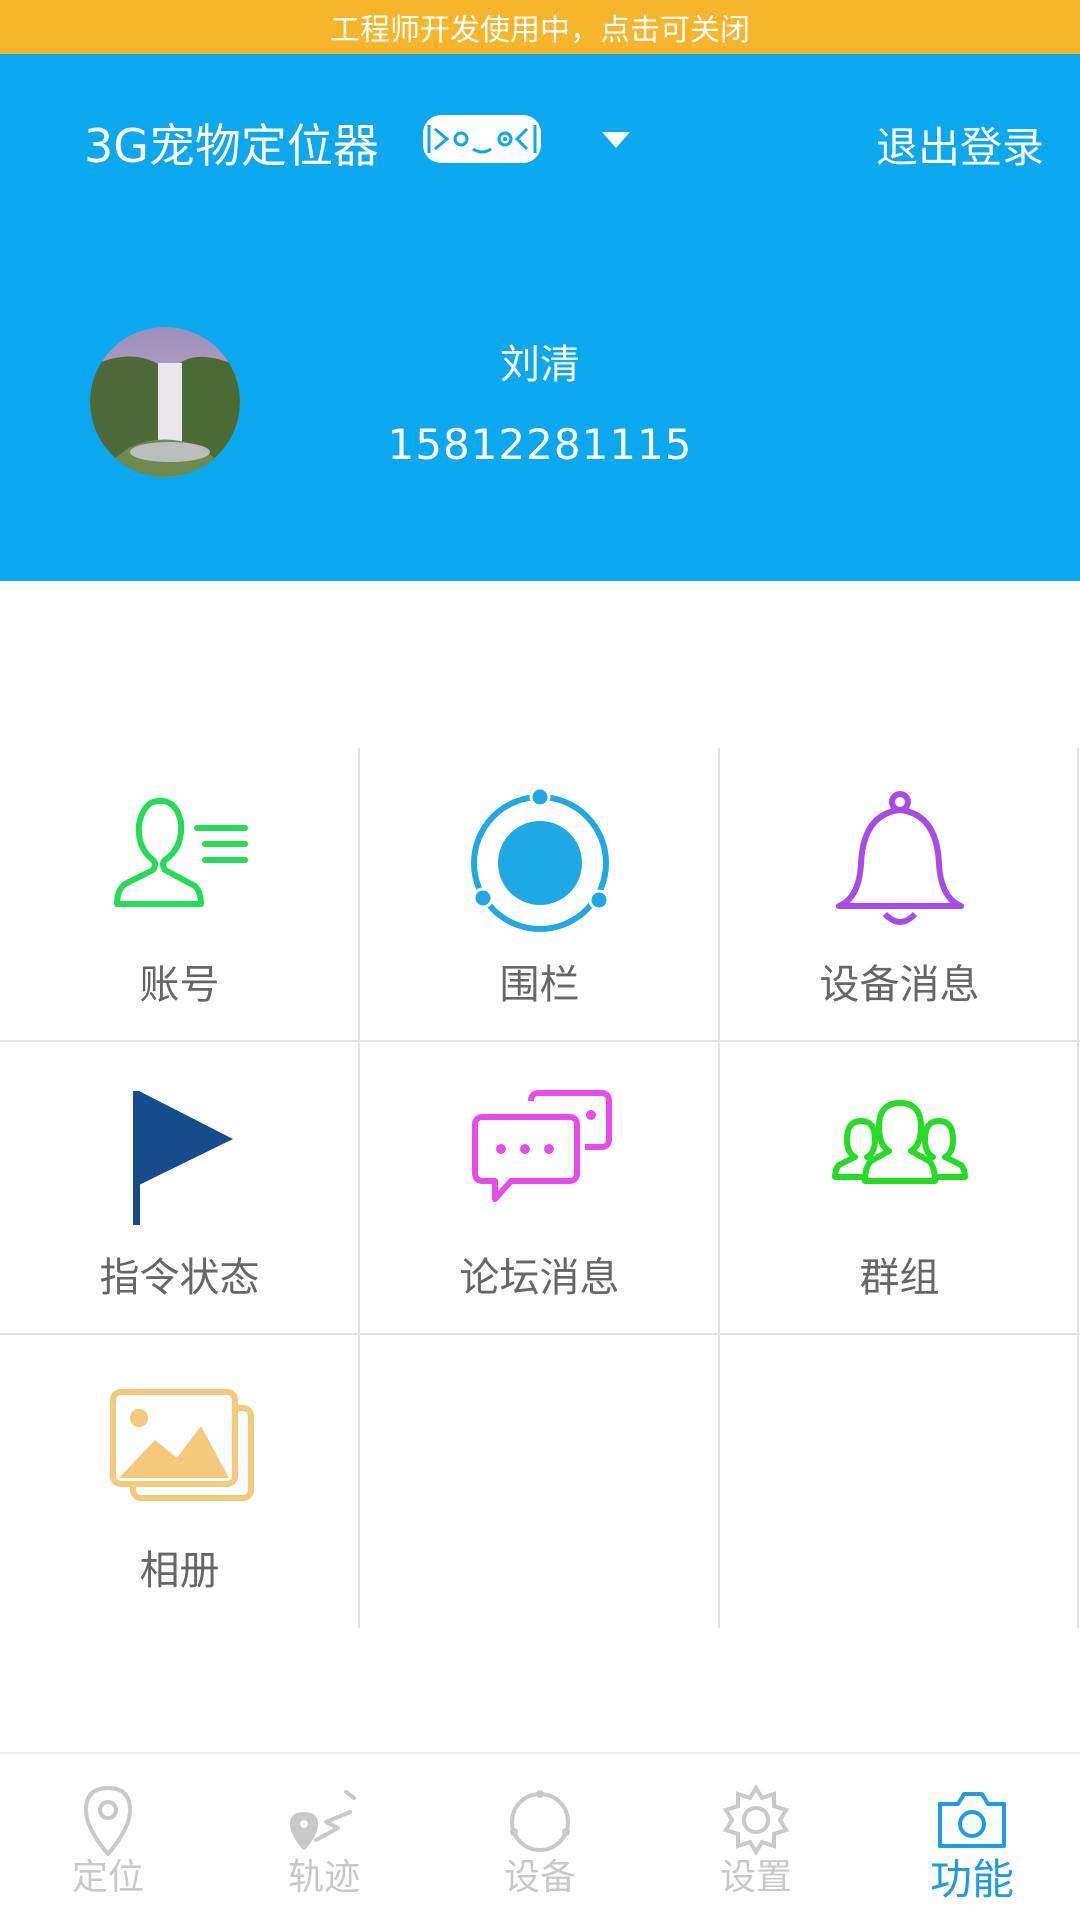 This screenshot has height=1922, width=1080. Describe the element at coordinates (108, 1820) in the screenshot. I see `location-pin-icon` at that location.